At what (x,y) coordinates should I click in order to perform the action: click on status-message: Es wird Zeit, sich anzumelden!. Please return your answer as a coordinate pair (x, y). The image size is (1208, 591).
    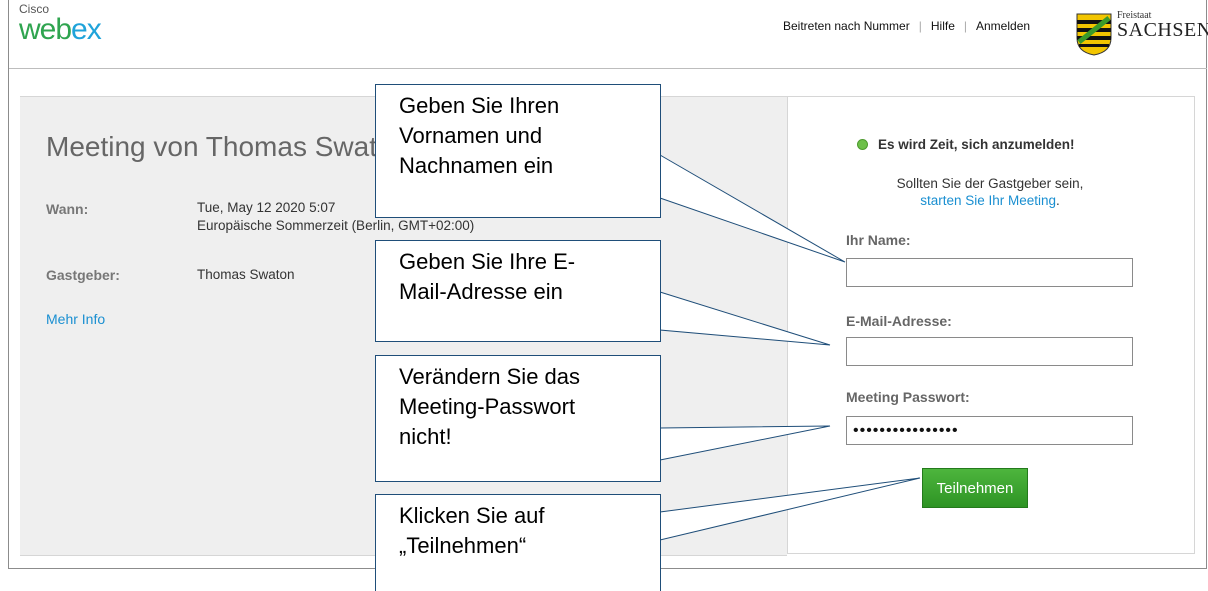
    Looking at the image, I should click on (966, 144).